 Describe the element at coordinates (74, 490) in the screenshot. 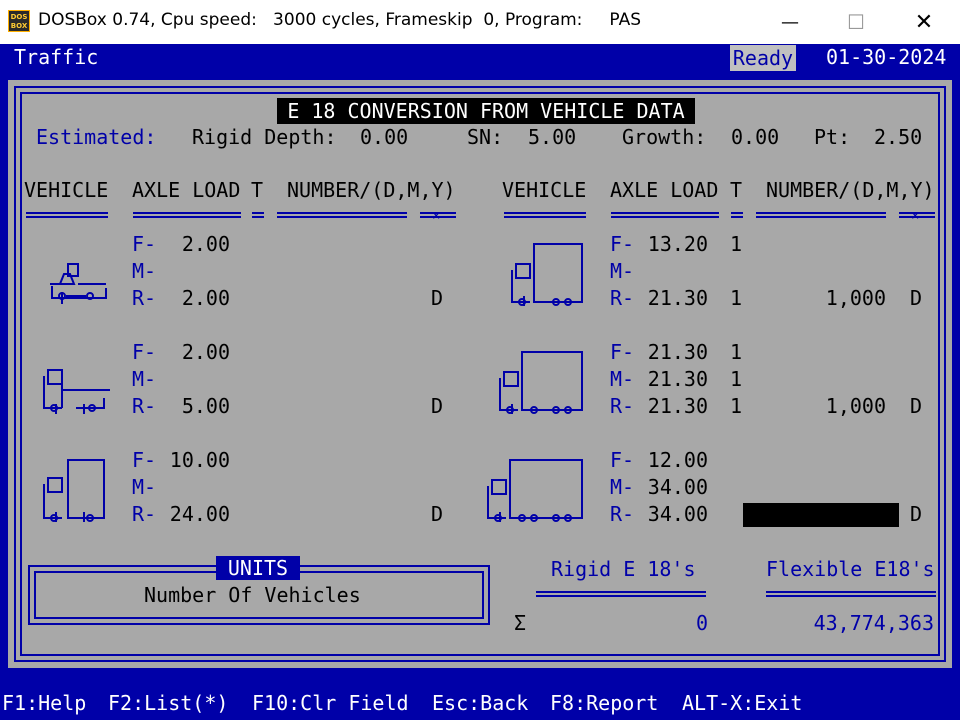

I see `single-unit-truck-icon` at that location.